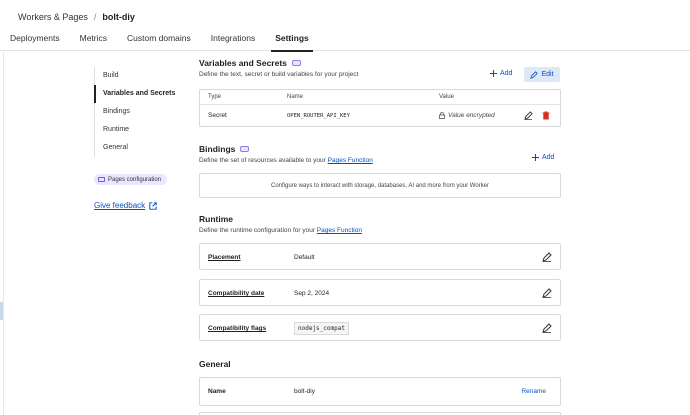 This screenshot has height=415, width=690. I want to click on delete-trash-icon, so click(546, 115).